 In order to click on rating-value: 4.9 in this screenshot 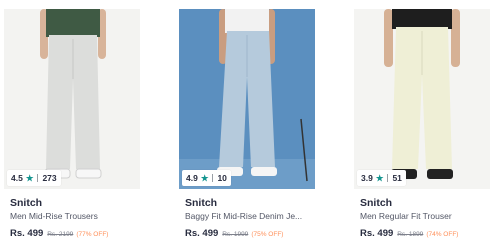, I will do `click(192, 178)`.